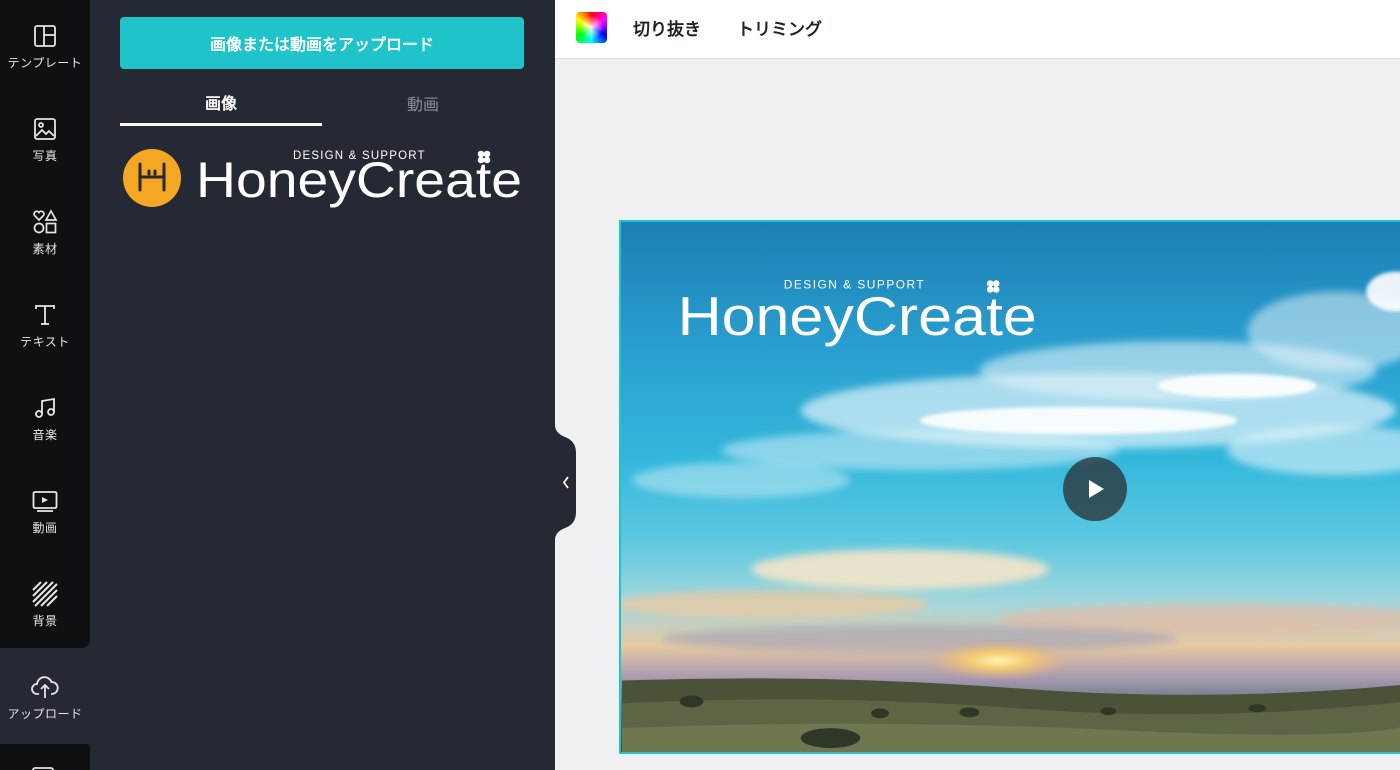 The height and width of the screenshot is (770, 1400). Describe the element at coordinates (45, 528) in the screenshot. I see `rail-label: 動画` at that location.